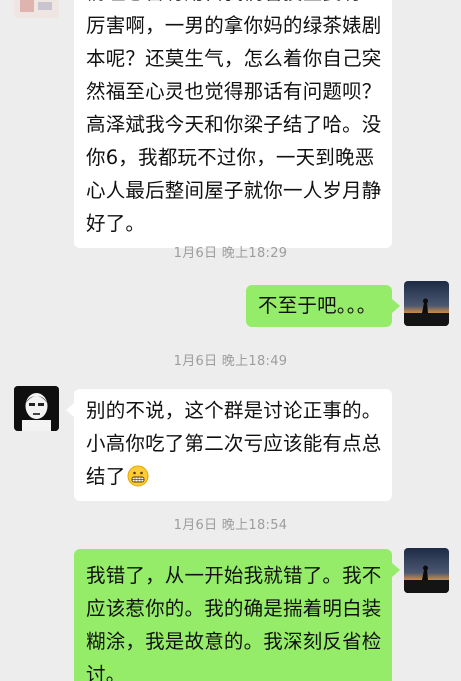 This screenshot has height=681, width=461. I want to click on avatar-image, so click(36, 9).